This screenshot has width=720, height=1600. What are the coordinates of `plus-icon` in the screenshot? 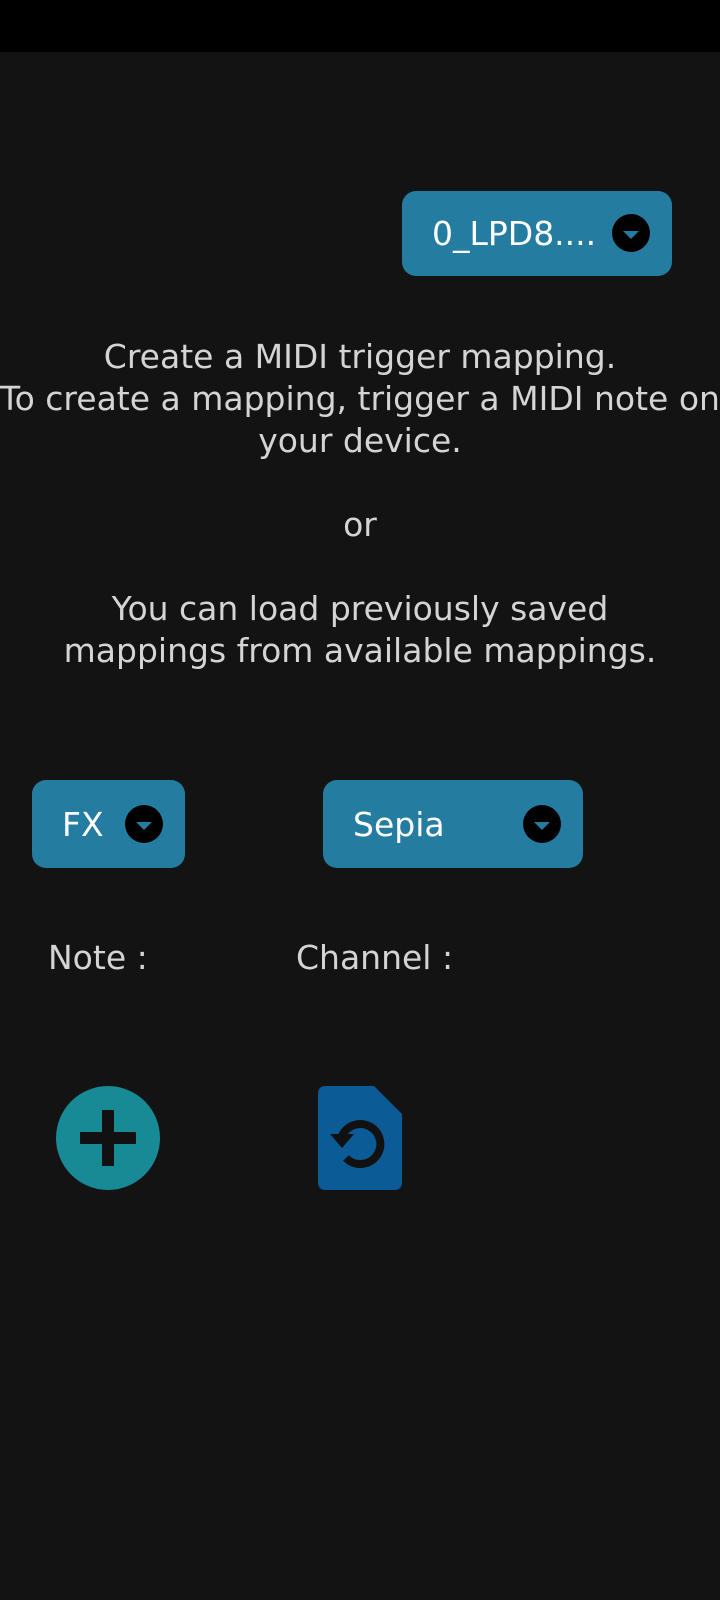 It's located at (108, 1138).